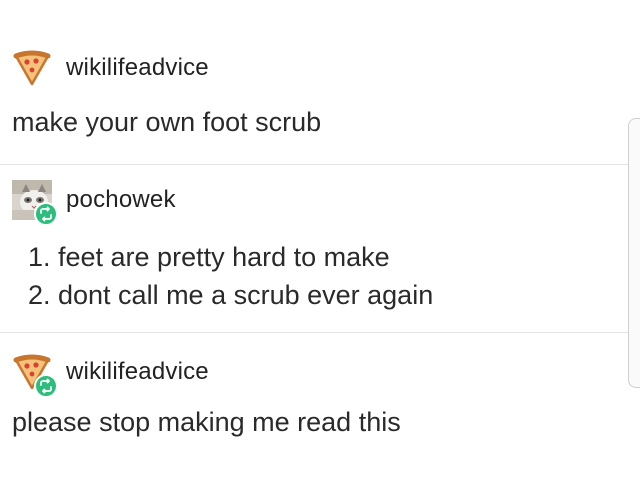  What do you see at coordinates (167, 122) in the screenshot?
I see `post-text: make your own foot scrub` at bounding box center [167, 122].